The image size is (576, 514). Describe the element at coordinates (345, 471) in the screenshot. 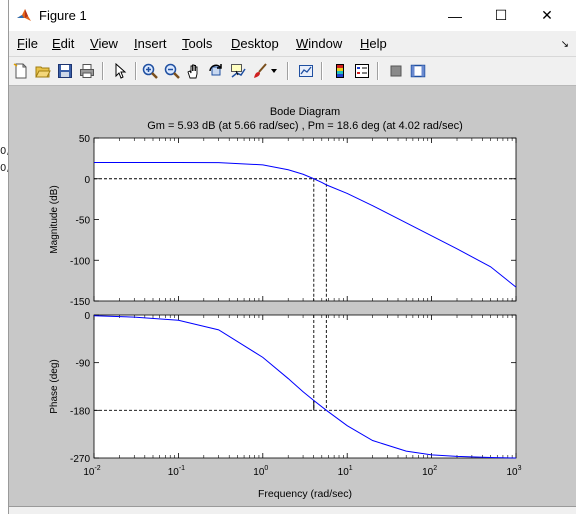

I see `x-tick-label: 101` at that location.